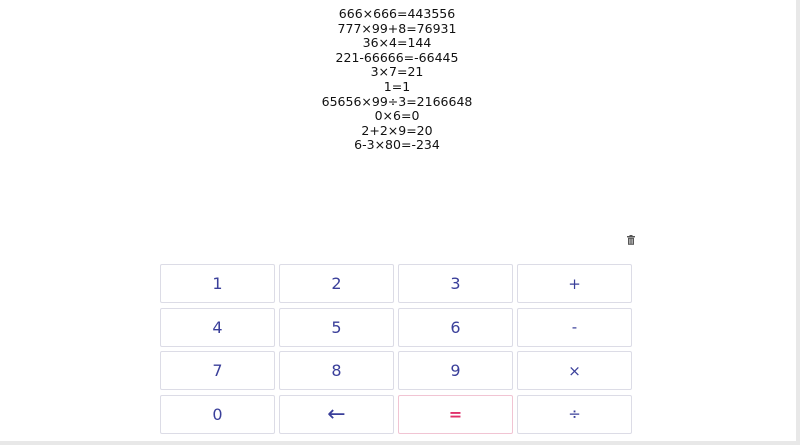 This screenshot has width=800, height=445. What do you see at coordinates (217, 327) in the screenshot?
I see `key-4-button: 4` at bounding box center [217, 327].